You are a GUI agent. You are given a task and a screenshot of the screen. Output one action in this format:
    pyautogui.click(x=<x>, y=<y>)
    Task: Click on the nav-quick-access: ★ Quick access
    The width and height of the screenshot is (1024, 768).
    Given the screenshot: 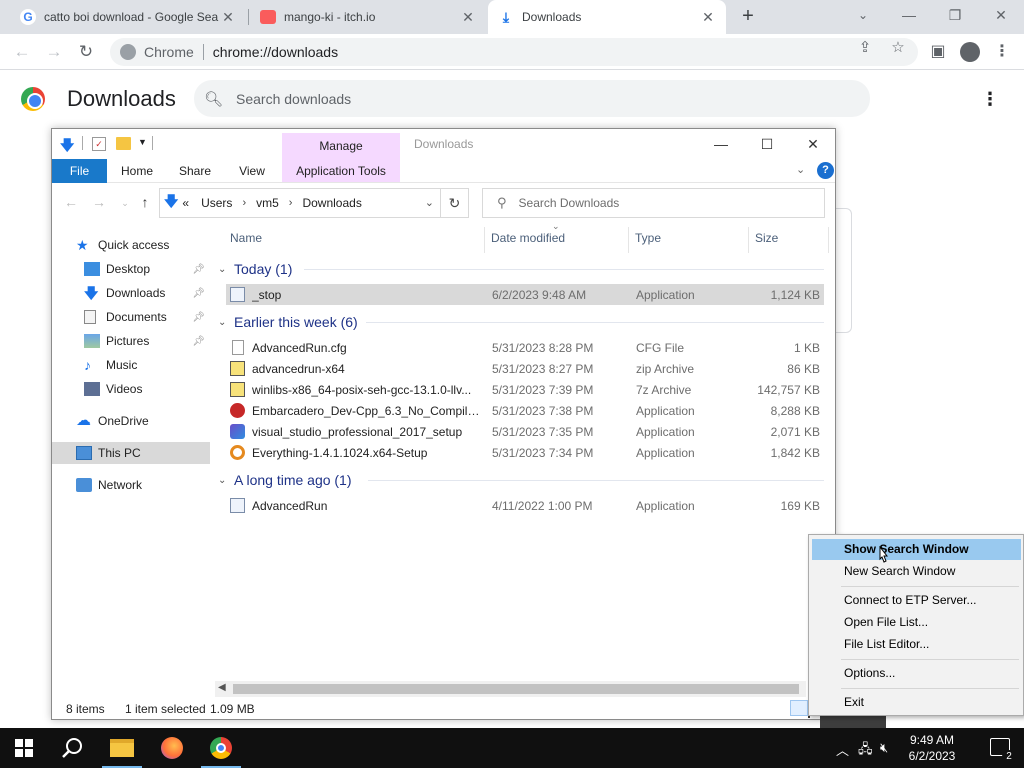 What is the action you would take?
    pyautogui.click(x=131, y=245)
    